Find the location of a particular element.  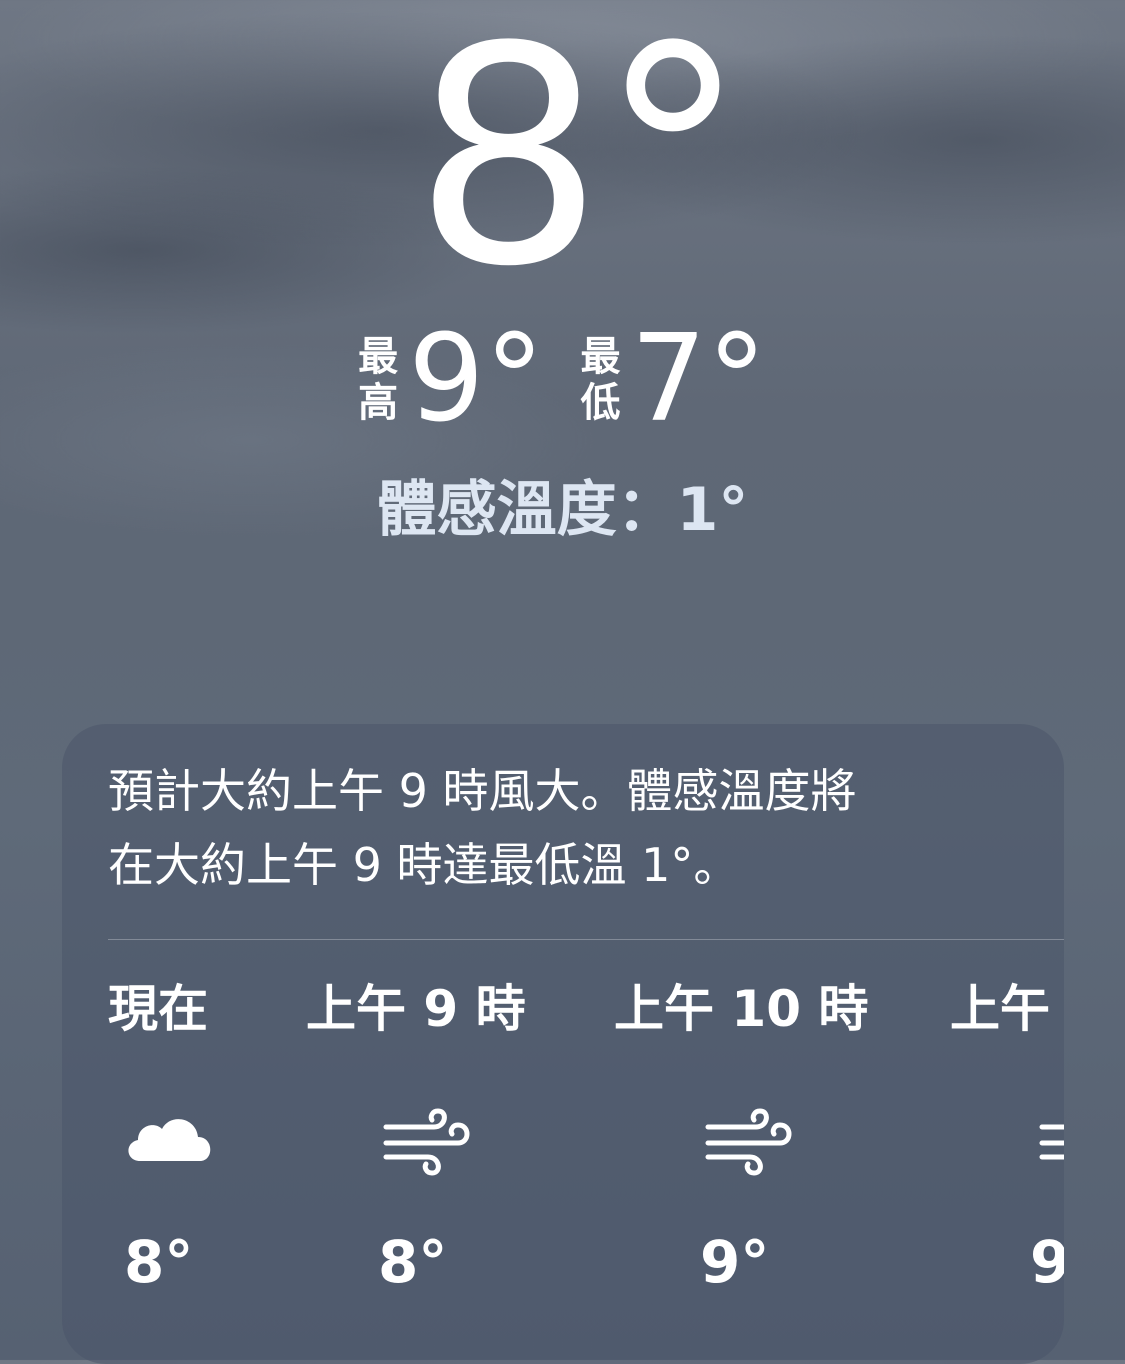

hour-temperature: 9° is located at coordinates (735, 1262).